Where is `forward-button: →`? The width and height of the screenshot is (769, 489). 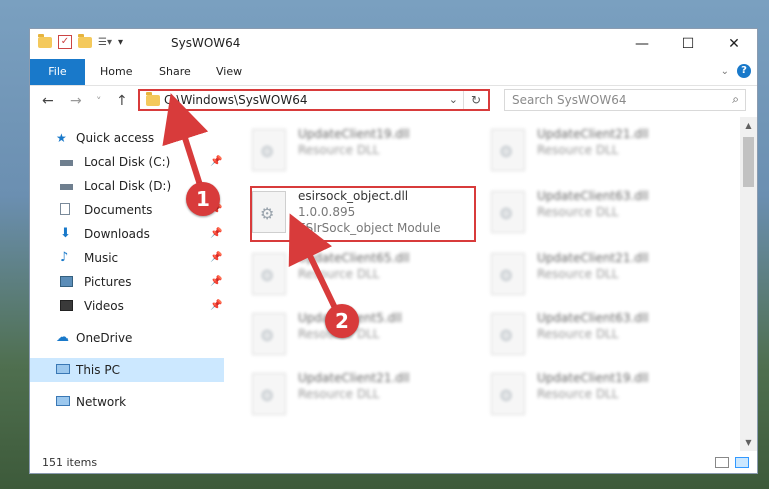 forward-button: → is located at coordinates (76, 101).